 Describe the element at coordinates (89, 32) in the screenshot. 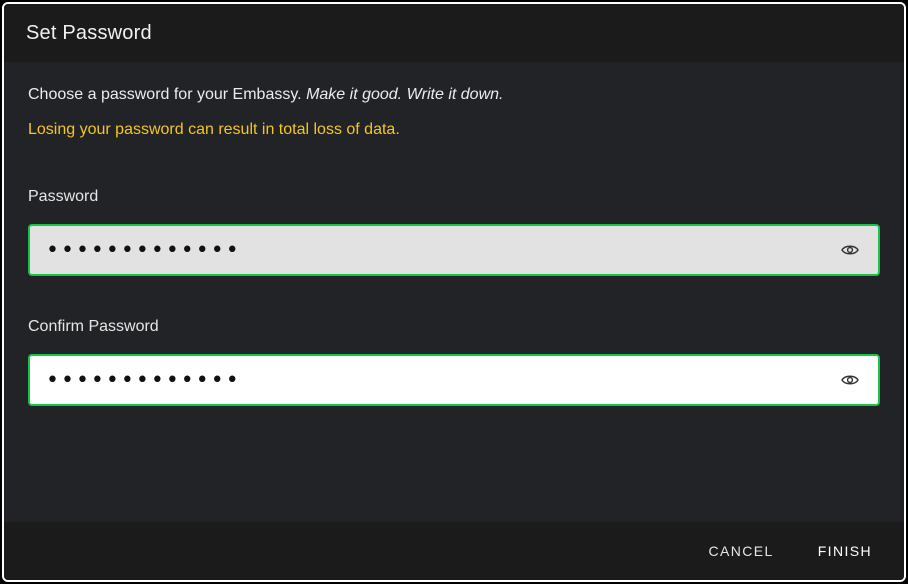

I see `dialog-title: Set Password` at that location.